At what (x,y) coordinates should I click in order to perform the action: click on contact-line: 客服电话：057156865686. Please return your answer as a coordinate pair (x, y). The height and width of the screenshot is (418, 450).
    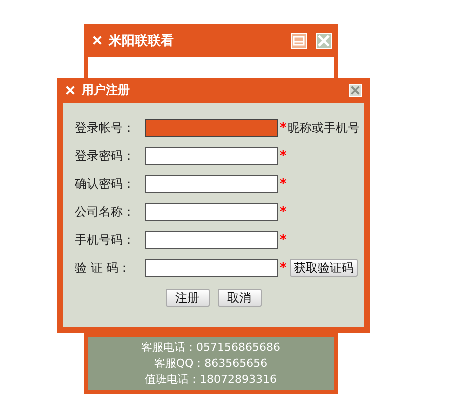
    Looking at the image, I should click on (211, 348).